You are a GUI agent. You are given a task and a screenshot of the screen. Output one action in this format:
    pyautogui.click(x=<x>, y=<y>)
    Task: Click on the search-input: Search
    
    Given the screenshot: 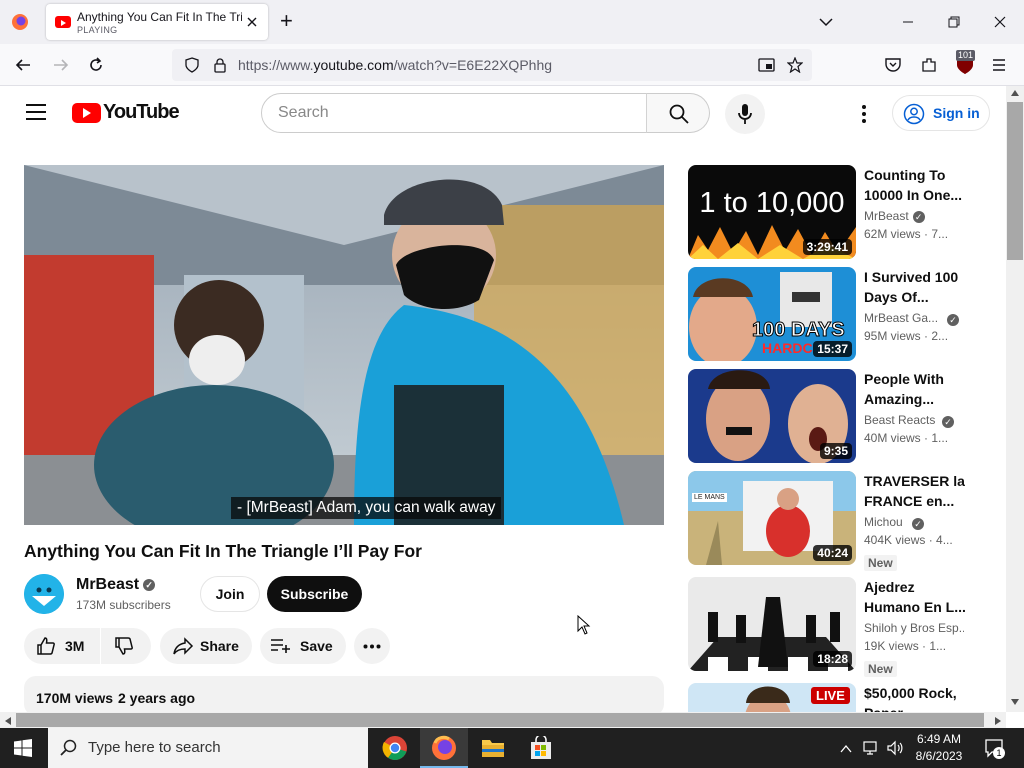 What is the action you would take?
    pyautogui.click(x=454, y=113)
    